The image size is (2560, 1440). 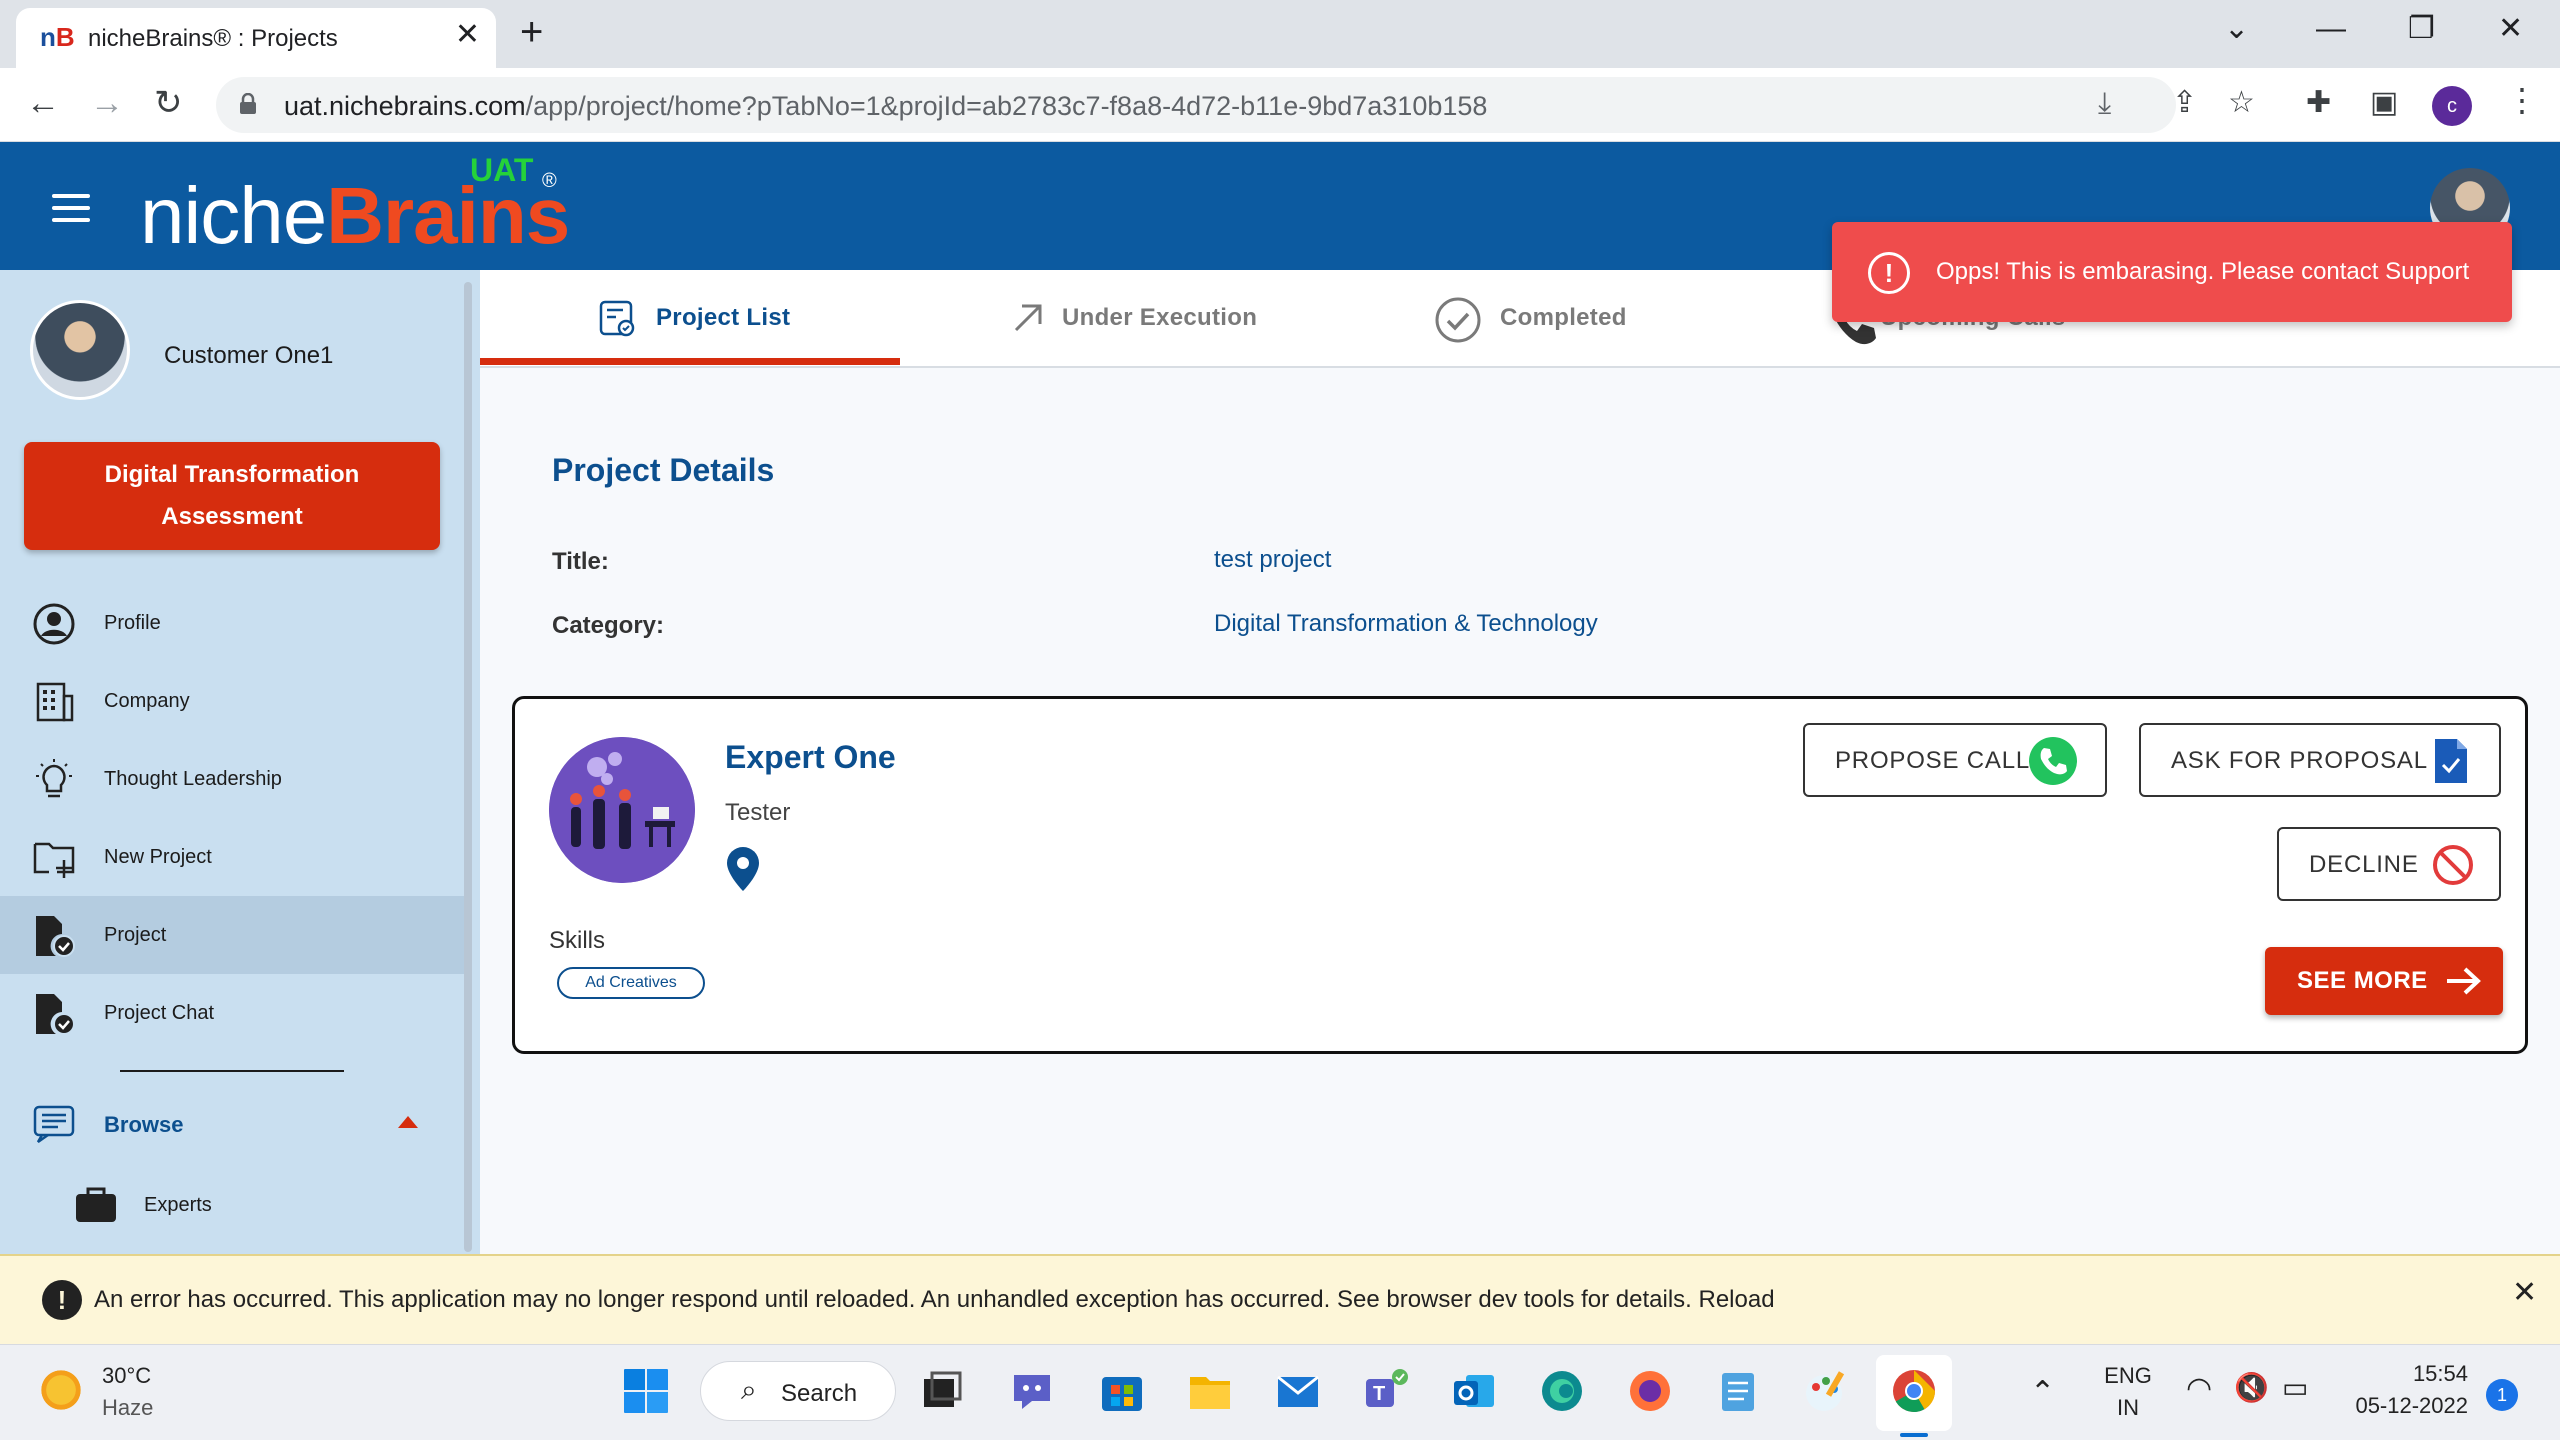 What do you see at coordinates (256, 38) in the screenshot?
I see `browser-tab: nB nicheBrains® : Projects ✕` at bounding box center [256, 38].